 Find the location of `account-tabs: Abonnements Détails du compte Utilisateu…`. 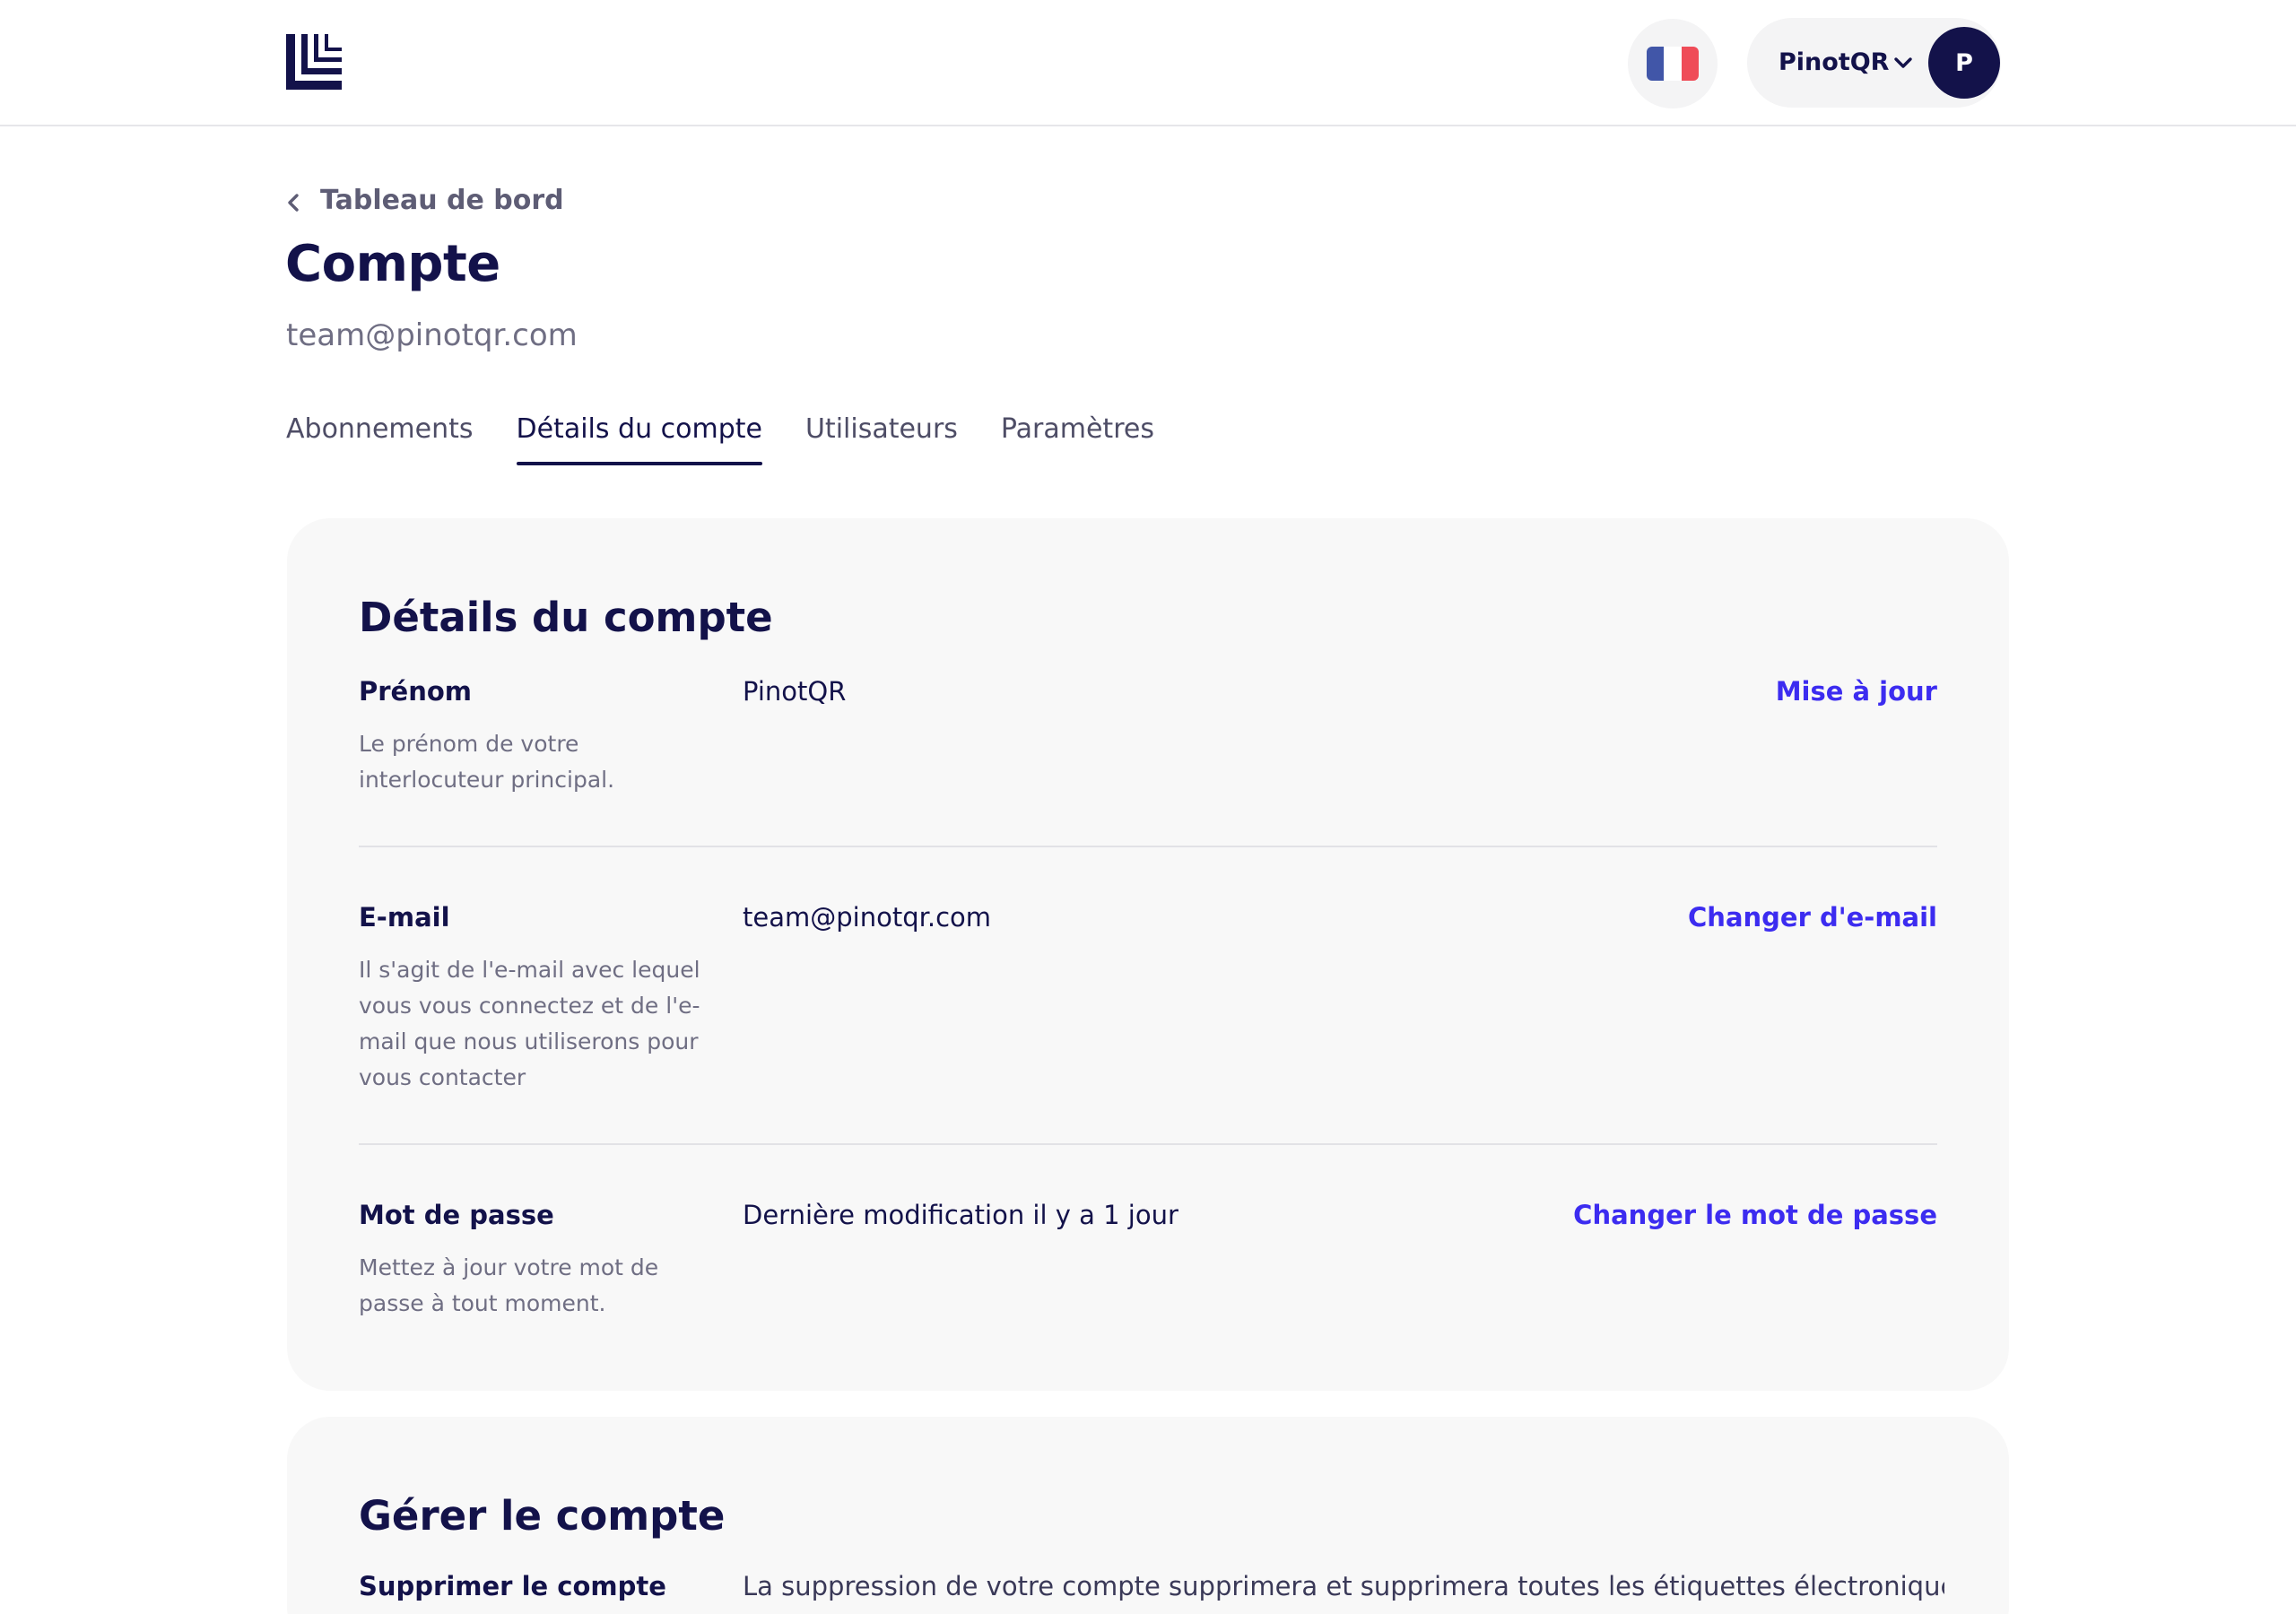

account-tabs: Abonnements Détails du compte Utilisateu… is located at coordinates (741, 436).